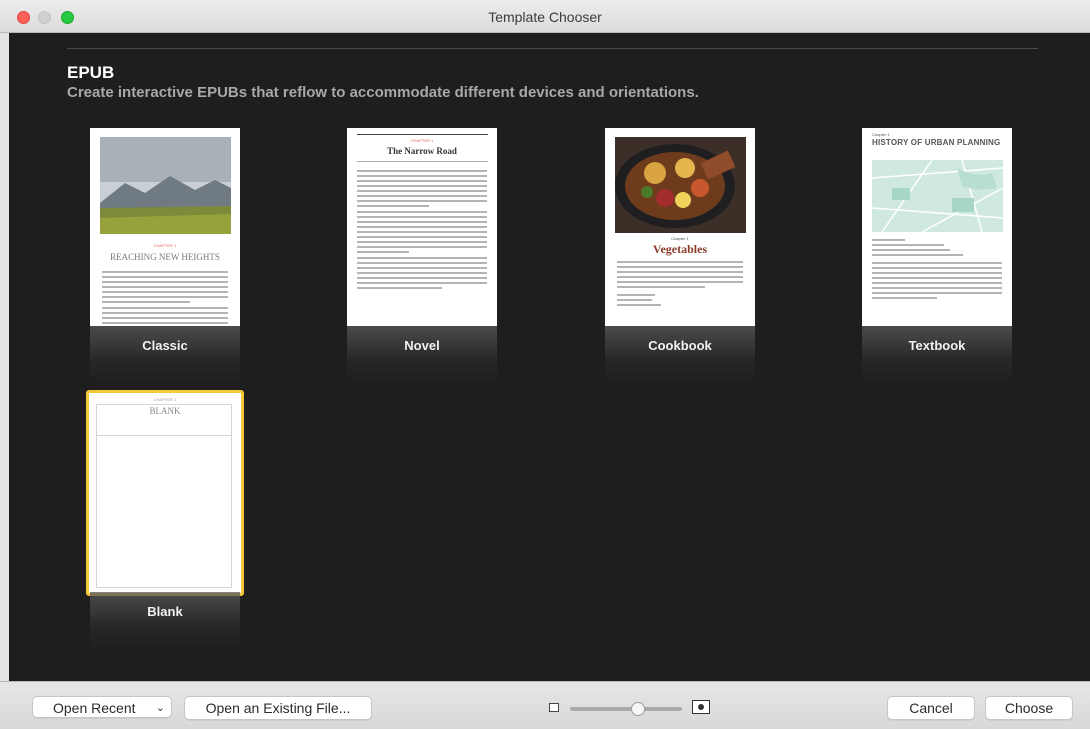 The height and width of the screenshot is (729, 1090). I want to click on large-thumbnail-icon, so click(701, 707).